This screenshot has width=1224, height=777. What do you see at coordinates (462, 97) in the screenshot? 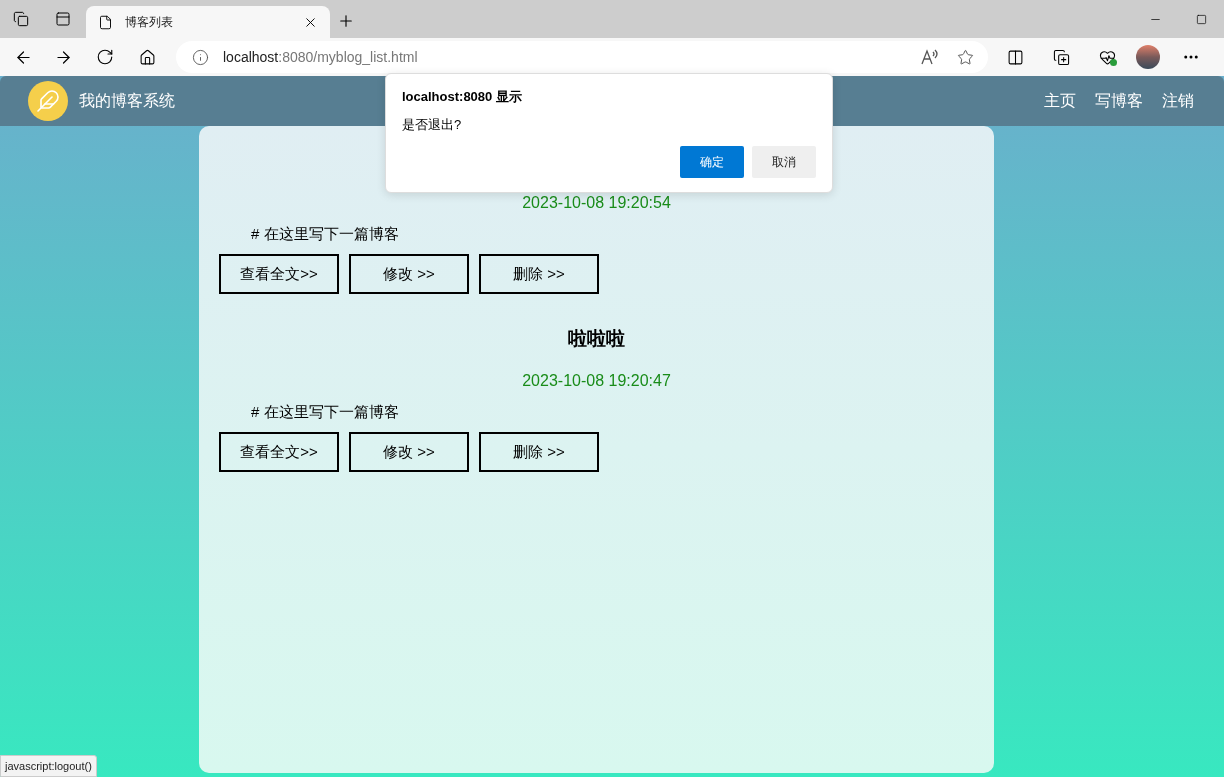
I see `dialog-title: localhost:8080 显示` at bounding box center [462, 97].